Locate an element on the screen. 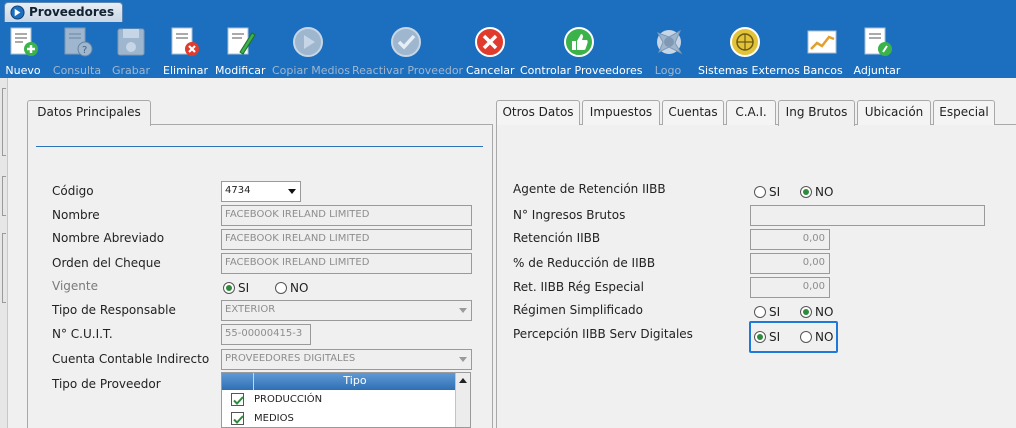  codigo-label: Código is located at coordinates (73, 191).